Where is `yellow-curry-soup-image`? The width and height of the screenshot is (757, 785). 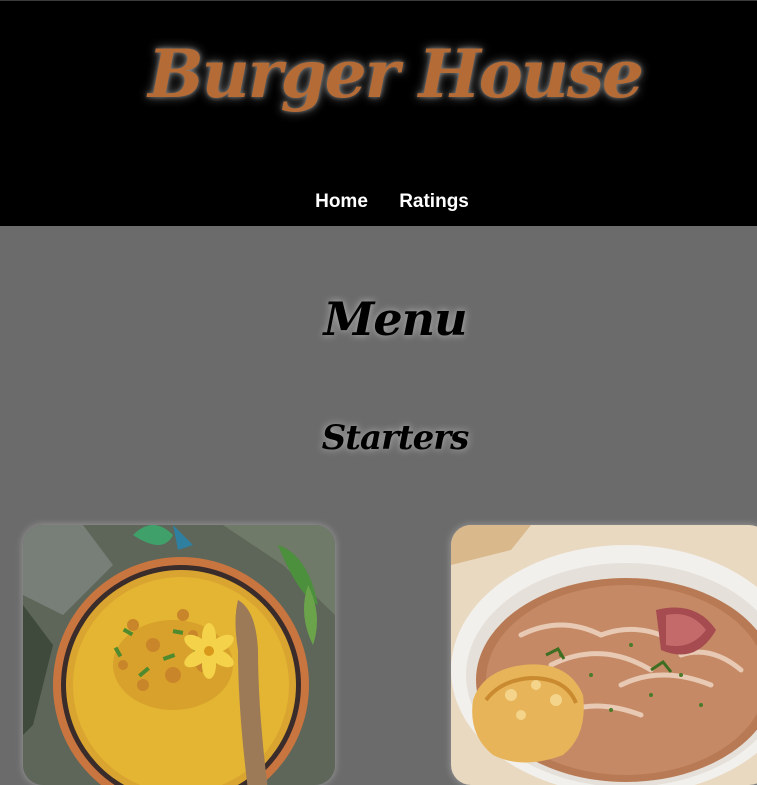 yellow-curry-soup-image is located at coordinates (179, 655).